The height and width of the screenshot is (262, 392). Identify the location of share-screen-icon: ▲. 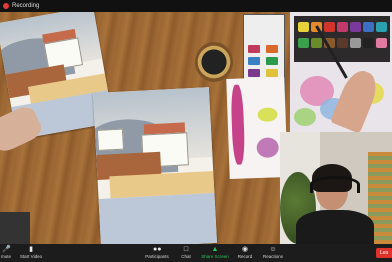
(215, 249).